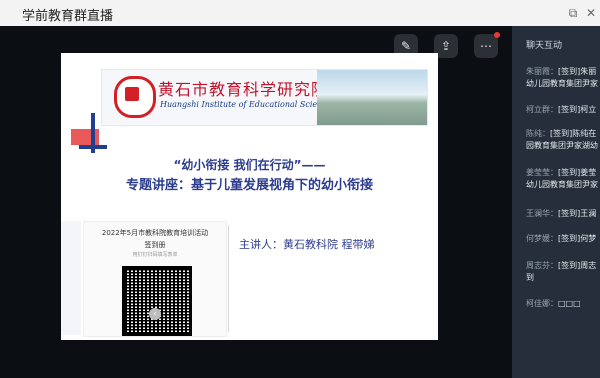 Image resolution: width=600 pixels, height=378 pixels. I want to click on chat-sender: 柯立群：, so click(542, 109).